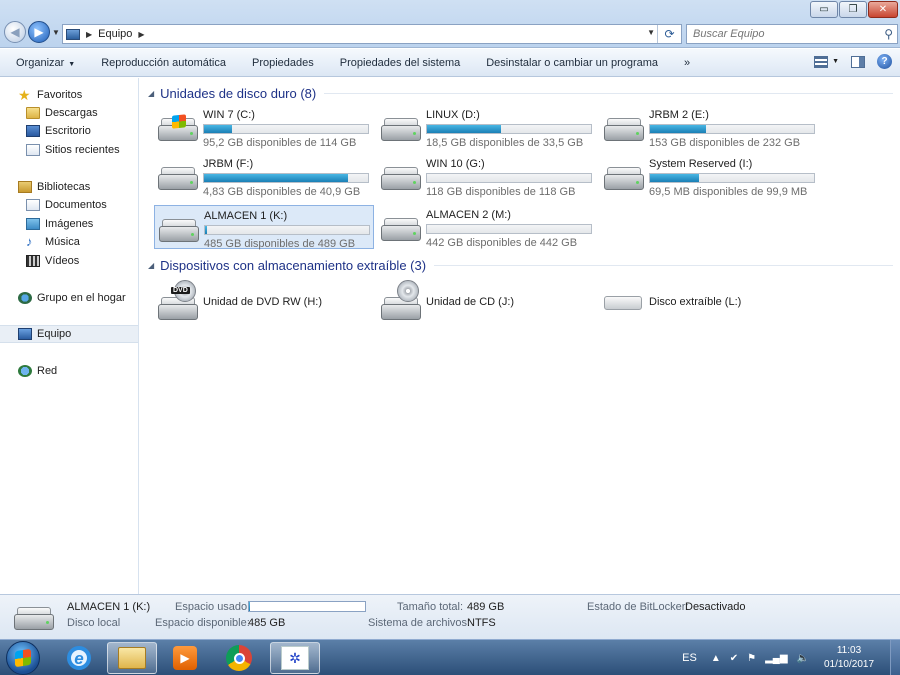 The height and width of the screenshot is (675, 900). I want to click on clock: 11:03 01/10/2017, so click(849, 658).